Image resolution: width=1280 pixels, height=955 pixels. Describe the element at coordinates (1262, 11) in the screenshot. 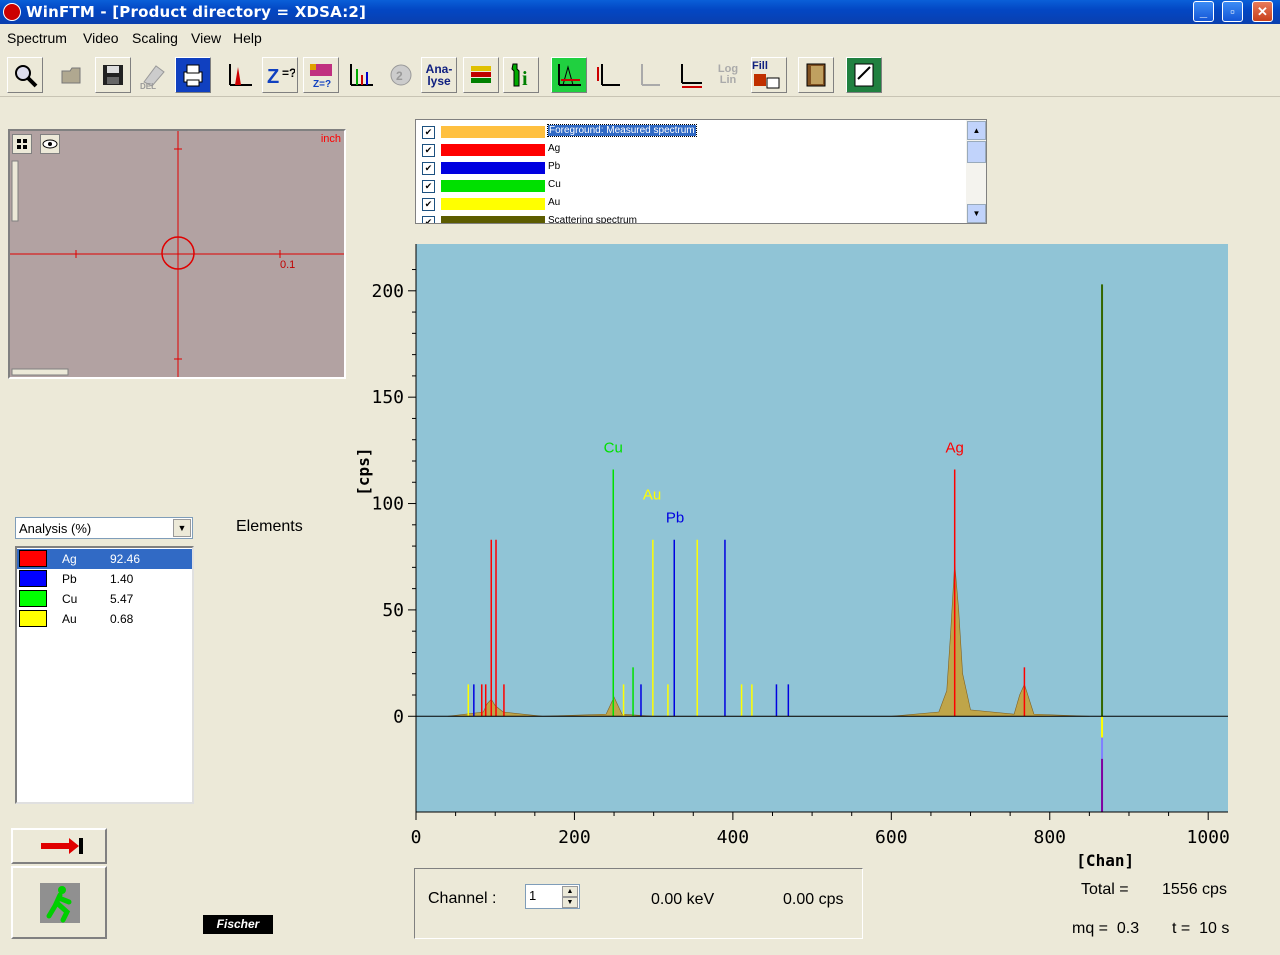

I see `close-button: ✕` at that location.